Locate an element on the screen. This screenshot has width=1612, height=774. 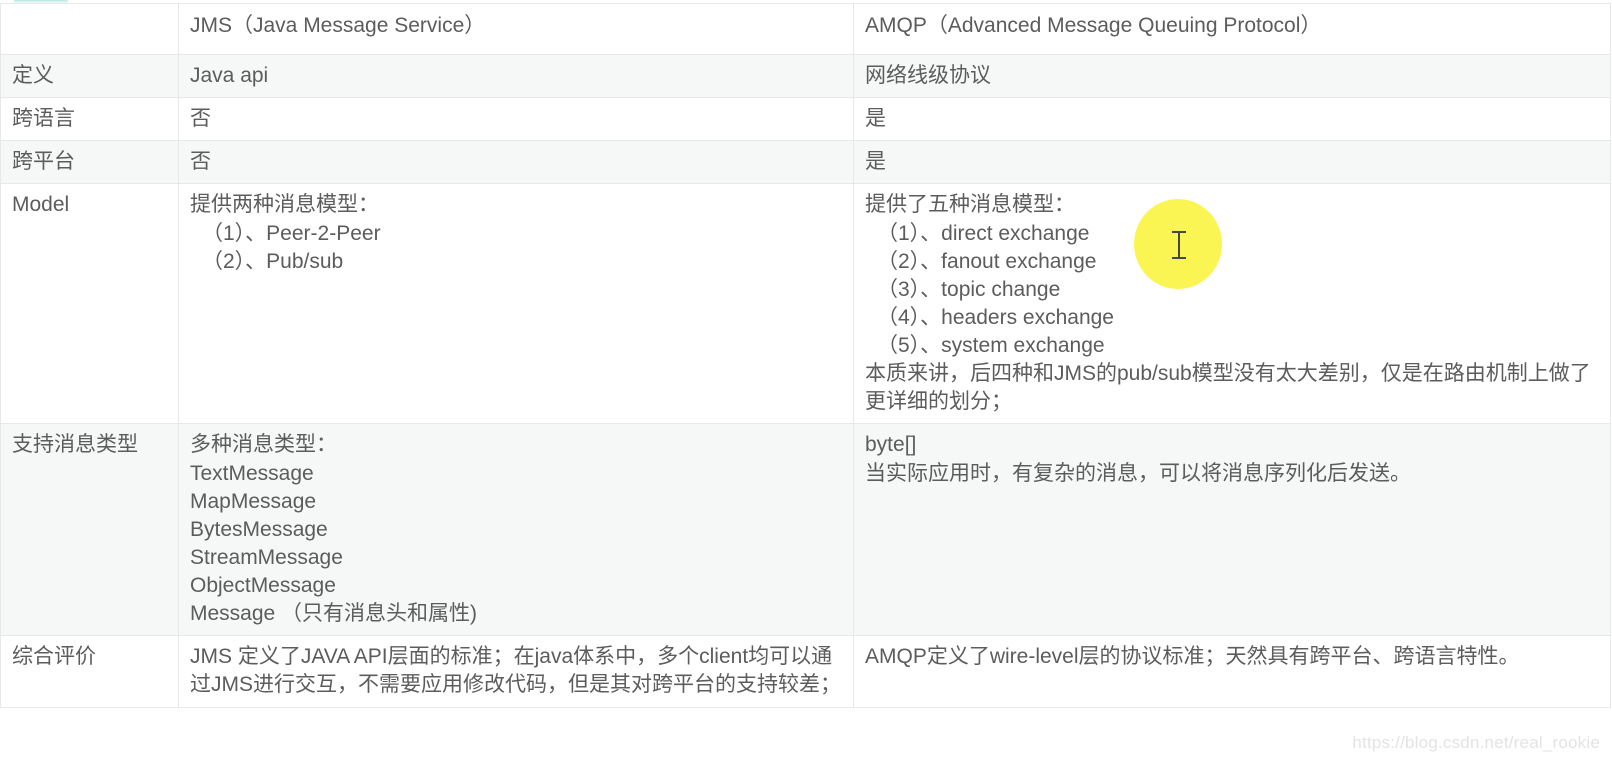
header-cell-jms: JMS（Java Message Service） is located at coordinates (516, 29).